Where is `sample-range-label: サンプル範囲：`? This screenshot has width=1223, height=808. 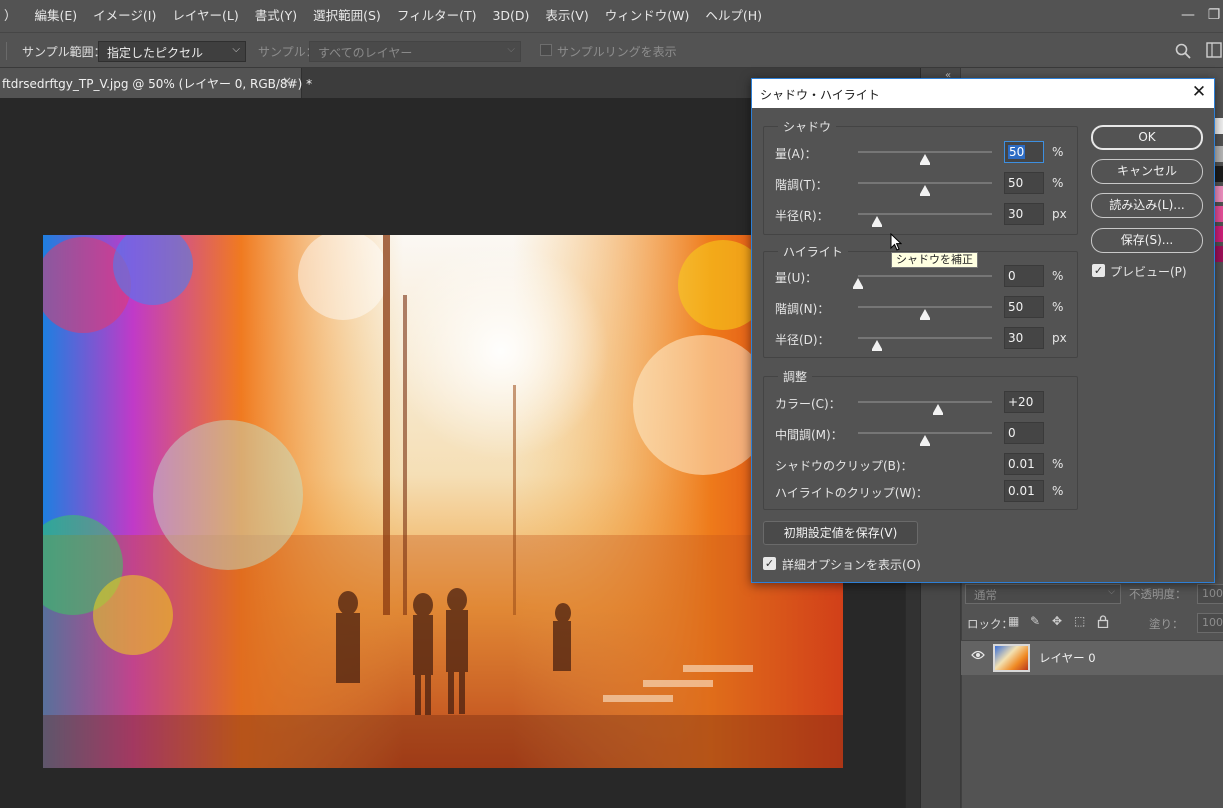
sample-range-label: サンプル範囲： is located at coordinates (64, 52).